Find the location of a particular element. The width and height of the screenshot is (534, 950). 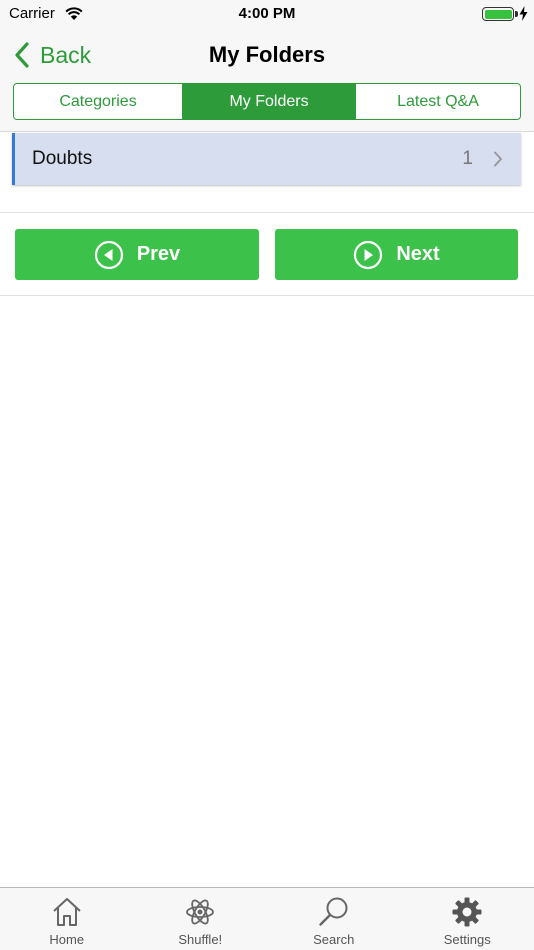

prev-label: Prev is located at coordinates (158, 254).